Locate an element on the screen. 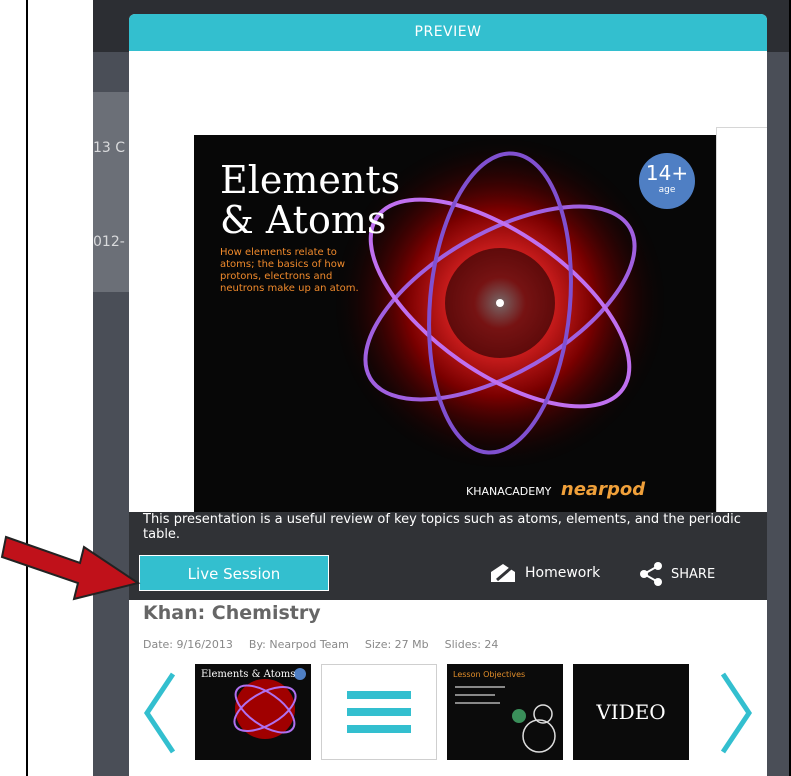 The width and height of the screenshot is (791, 776). menu-icon is located at coordinates (379, 712).